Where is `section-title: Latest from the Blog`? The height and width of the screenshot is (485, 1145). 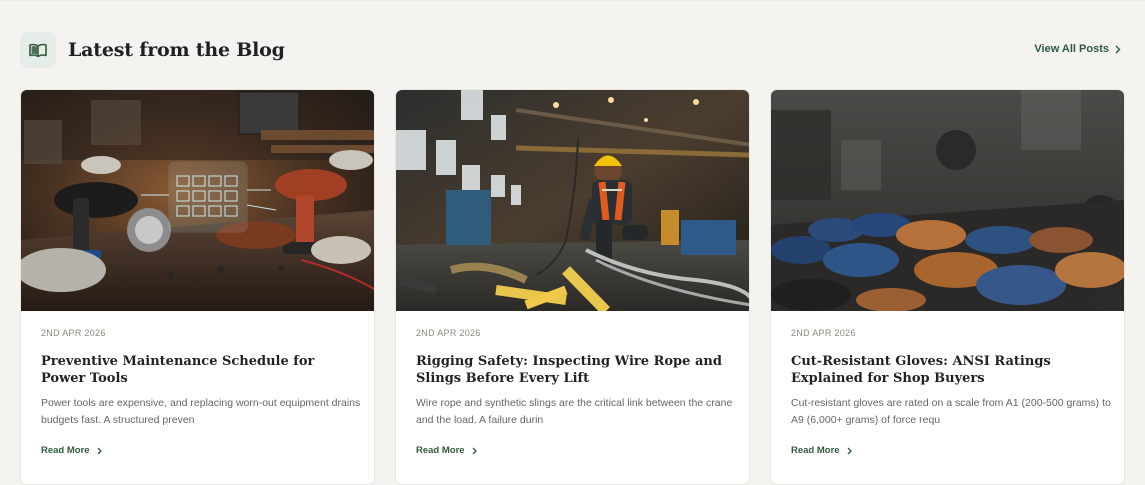 section-title: Latest from the Blog is located at coordinates (176, 50).